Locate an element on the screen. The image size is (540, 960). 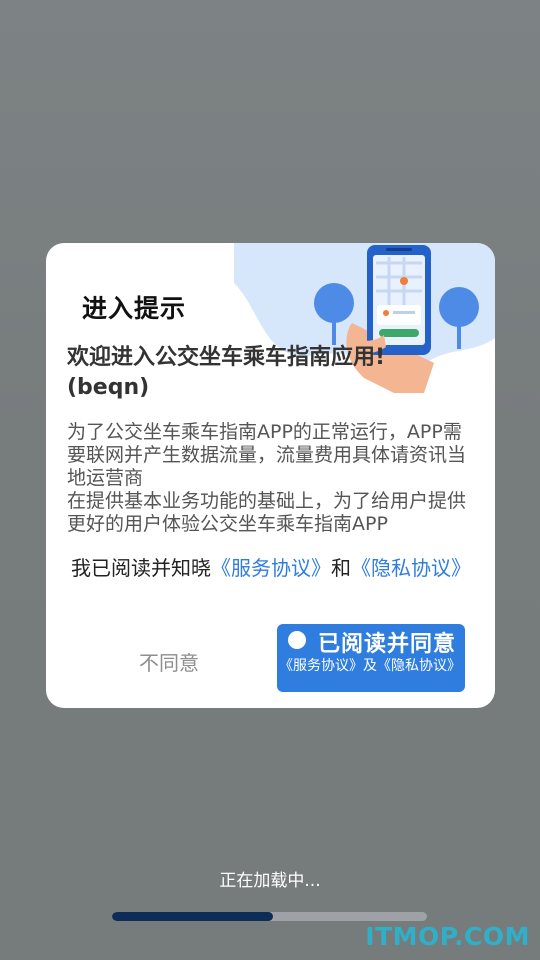
agreement-notice: 我已阅读并知晓《服务协议》和《隐私协议》 is located at coordinates (271, 568).